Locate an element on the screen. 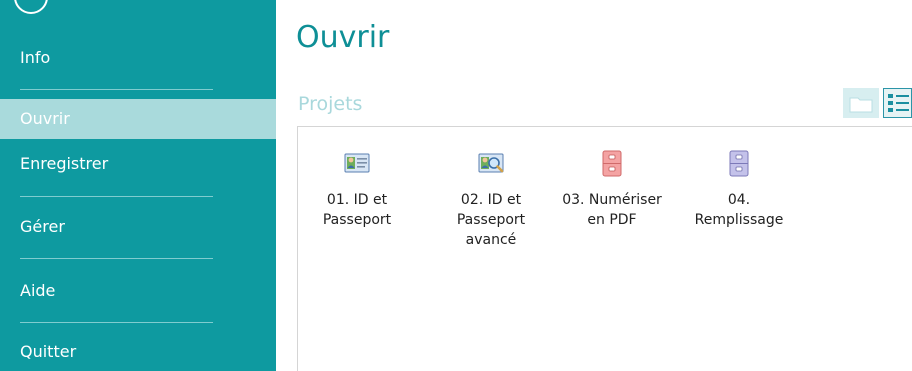 This screenshot has height=371, width=912. id-card-search-icon is located at coordinates (491, 163).